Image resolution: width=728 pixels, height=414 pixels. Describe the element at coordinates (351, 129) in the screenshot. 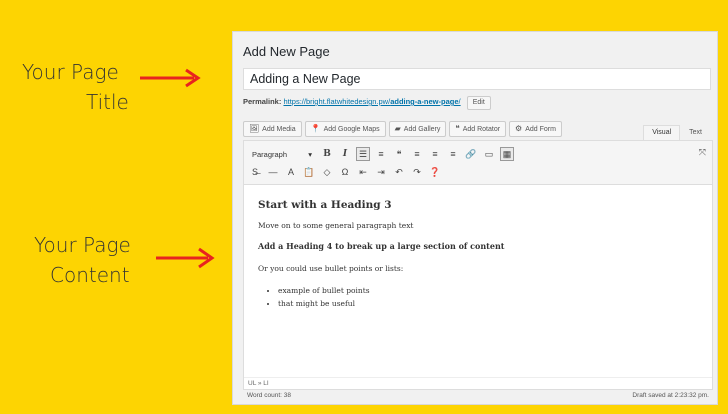

I see `media-button-label: Add Google Maps` at that location.